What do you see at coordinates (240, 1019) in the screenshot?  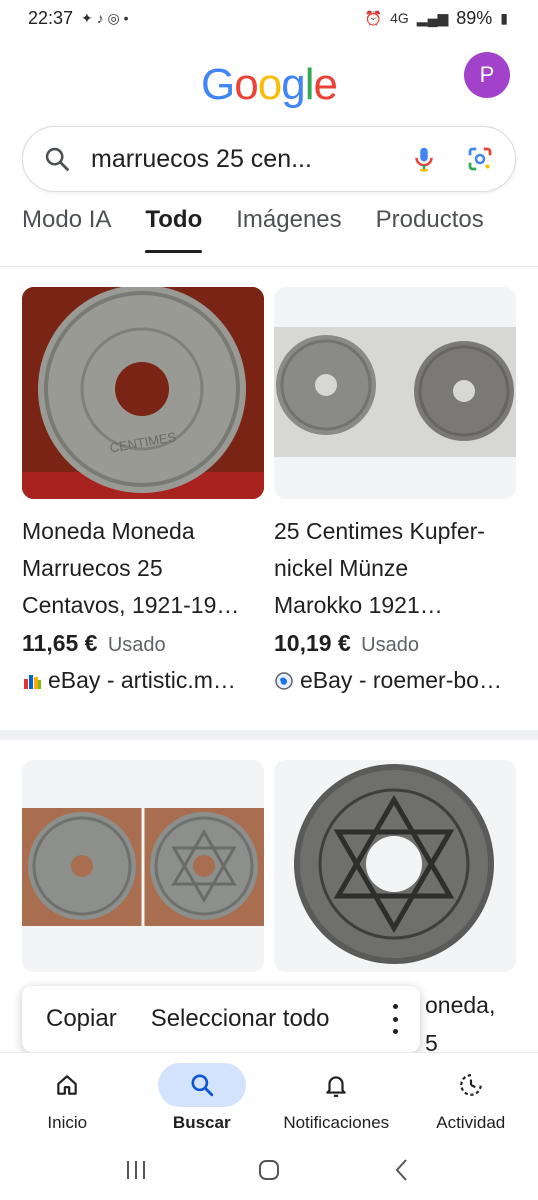 I see `select-all-button: Seleccionar todo` at bounding box center [240, 1019].